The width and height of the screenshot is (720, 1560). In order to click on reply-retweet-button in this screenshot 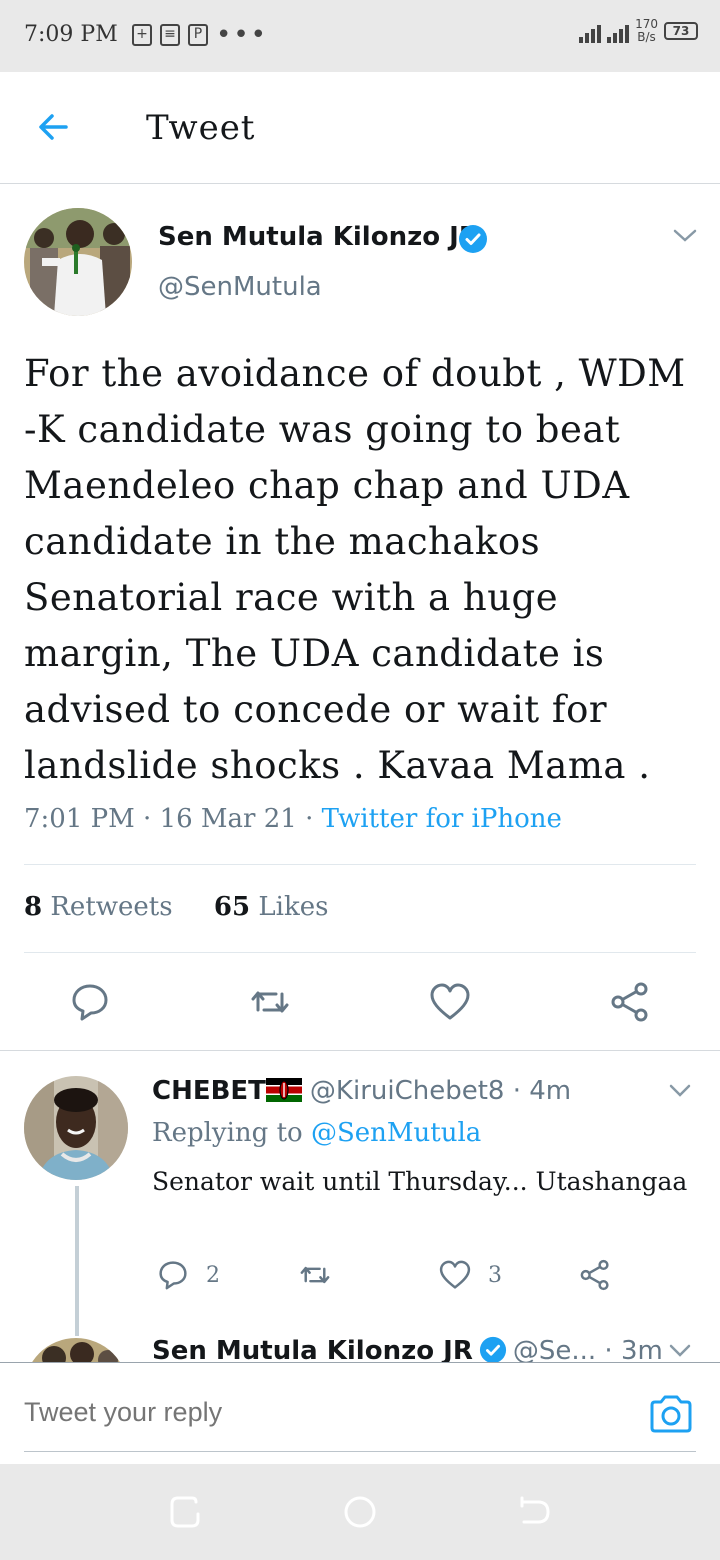, I will do `click(315, 1275)`.